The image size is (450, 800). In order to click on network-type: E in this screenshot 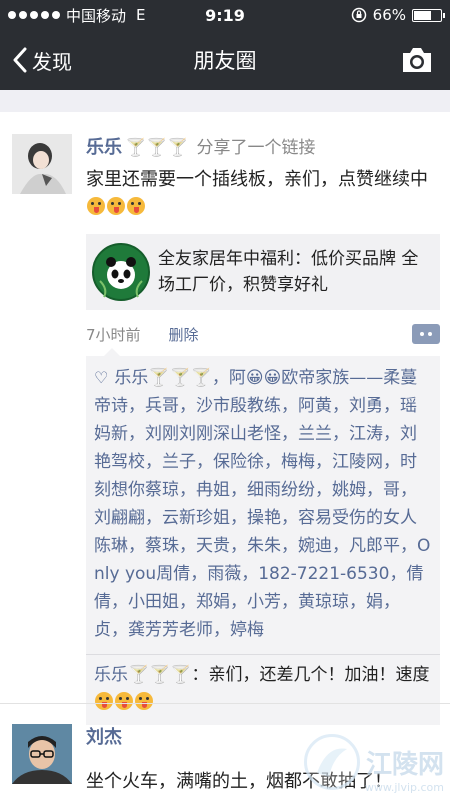, I will do `click(141, 15)`.